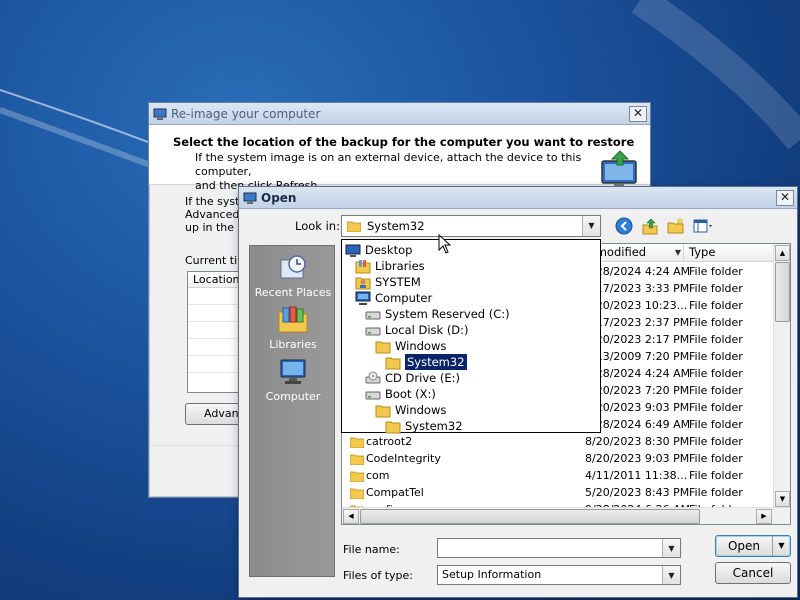 Image resolution: width=800 pixels, height=600 pixels. I want to click on reimage-window-icon, so click(160, 114).